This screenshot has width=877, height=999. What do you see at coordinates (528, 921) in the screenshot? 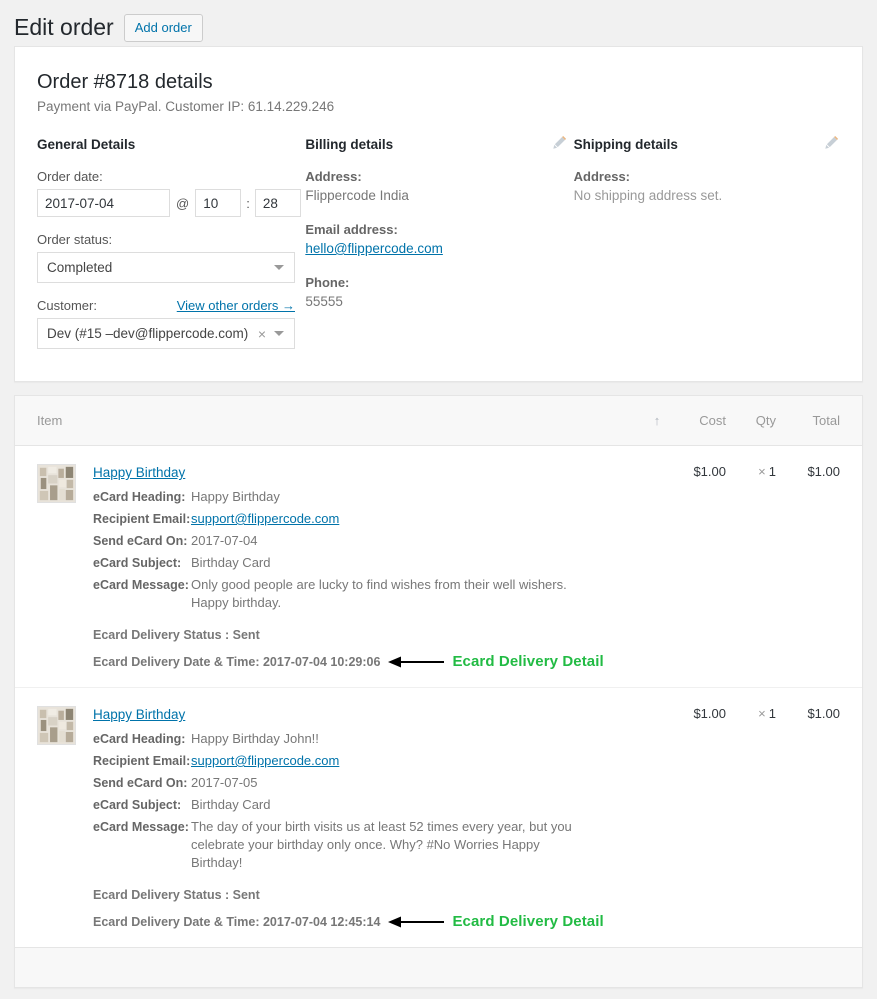
I see `annotation-label: Ecard Delivery Detail` at bounding box center [528, 921].